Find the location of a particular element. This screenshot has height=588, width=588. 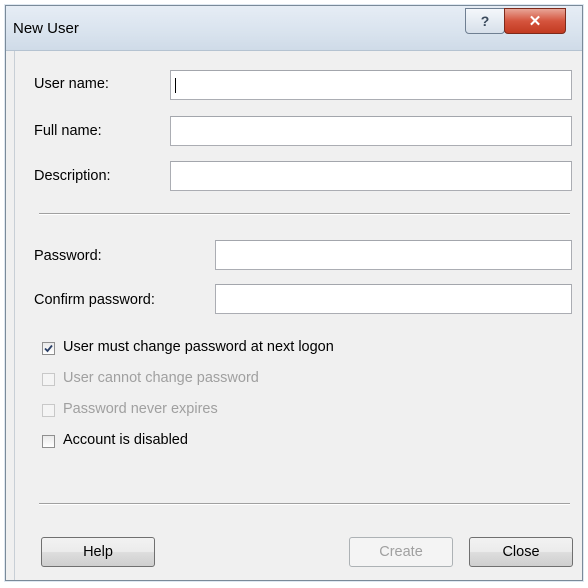

full-name-label: Full name: is located at coordinates (68, 131).